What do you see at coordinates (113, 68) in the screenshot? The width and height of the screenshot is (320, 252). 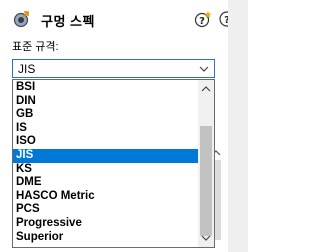 I see `standard-dropdown: JIS` at bounding box center [113, 68].